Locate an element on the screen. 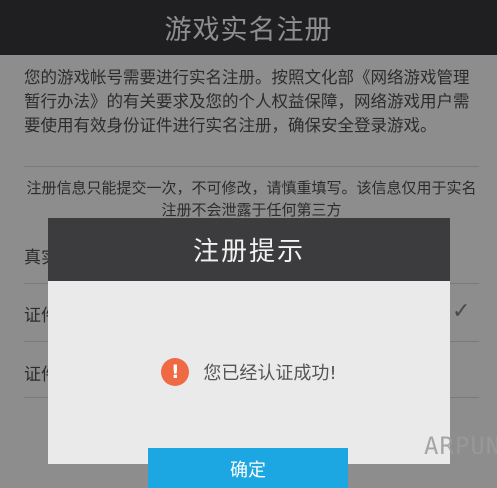 This screenshot has height=488, width=497. page-title: 游戏实名注册 is located at coordinates (248, 30).